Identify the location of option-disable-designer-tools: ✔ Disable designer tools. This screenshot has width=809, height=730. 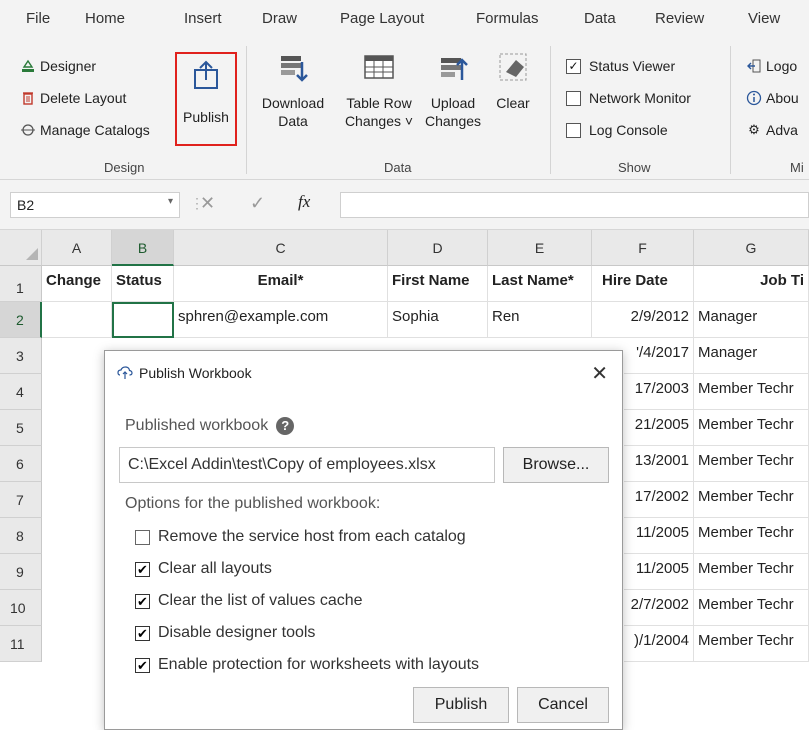
(225, 633).